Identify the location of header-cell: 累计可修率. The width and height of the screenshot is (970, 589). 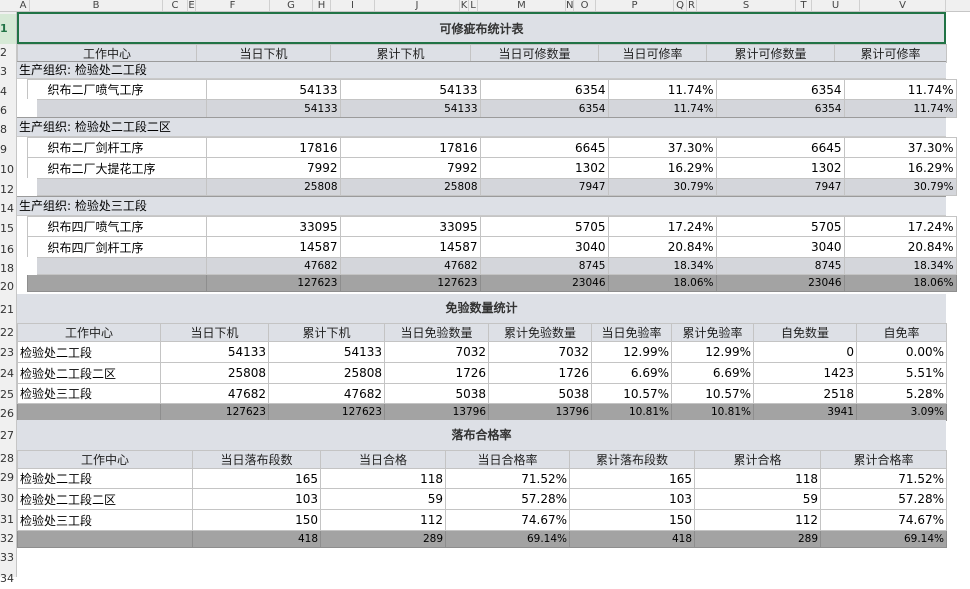
(890, 53).